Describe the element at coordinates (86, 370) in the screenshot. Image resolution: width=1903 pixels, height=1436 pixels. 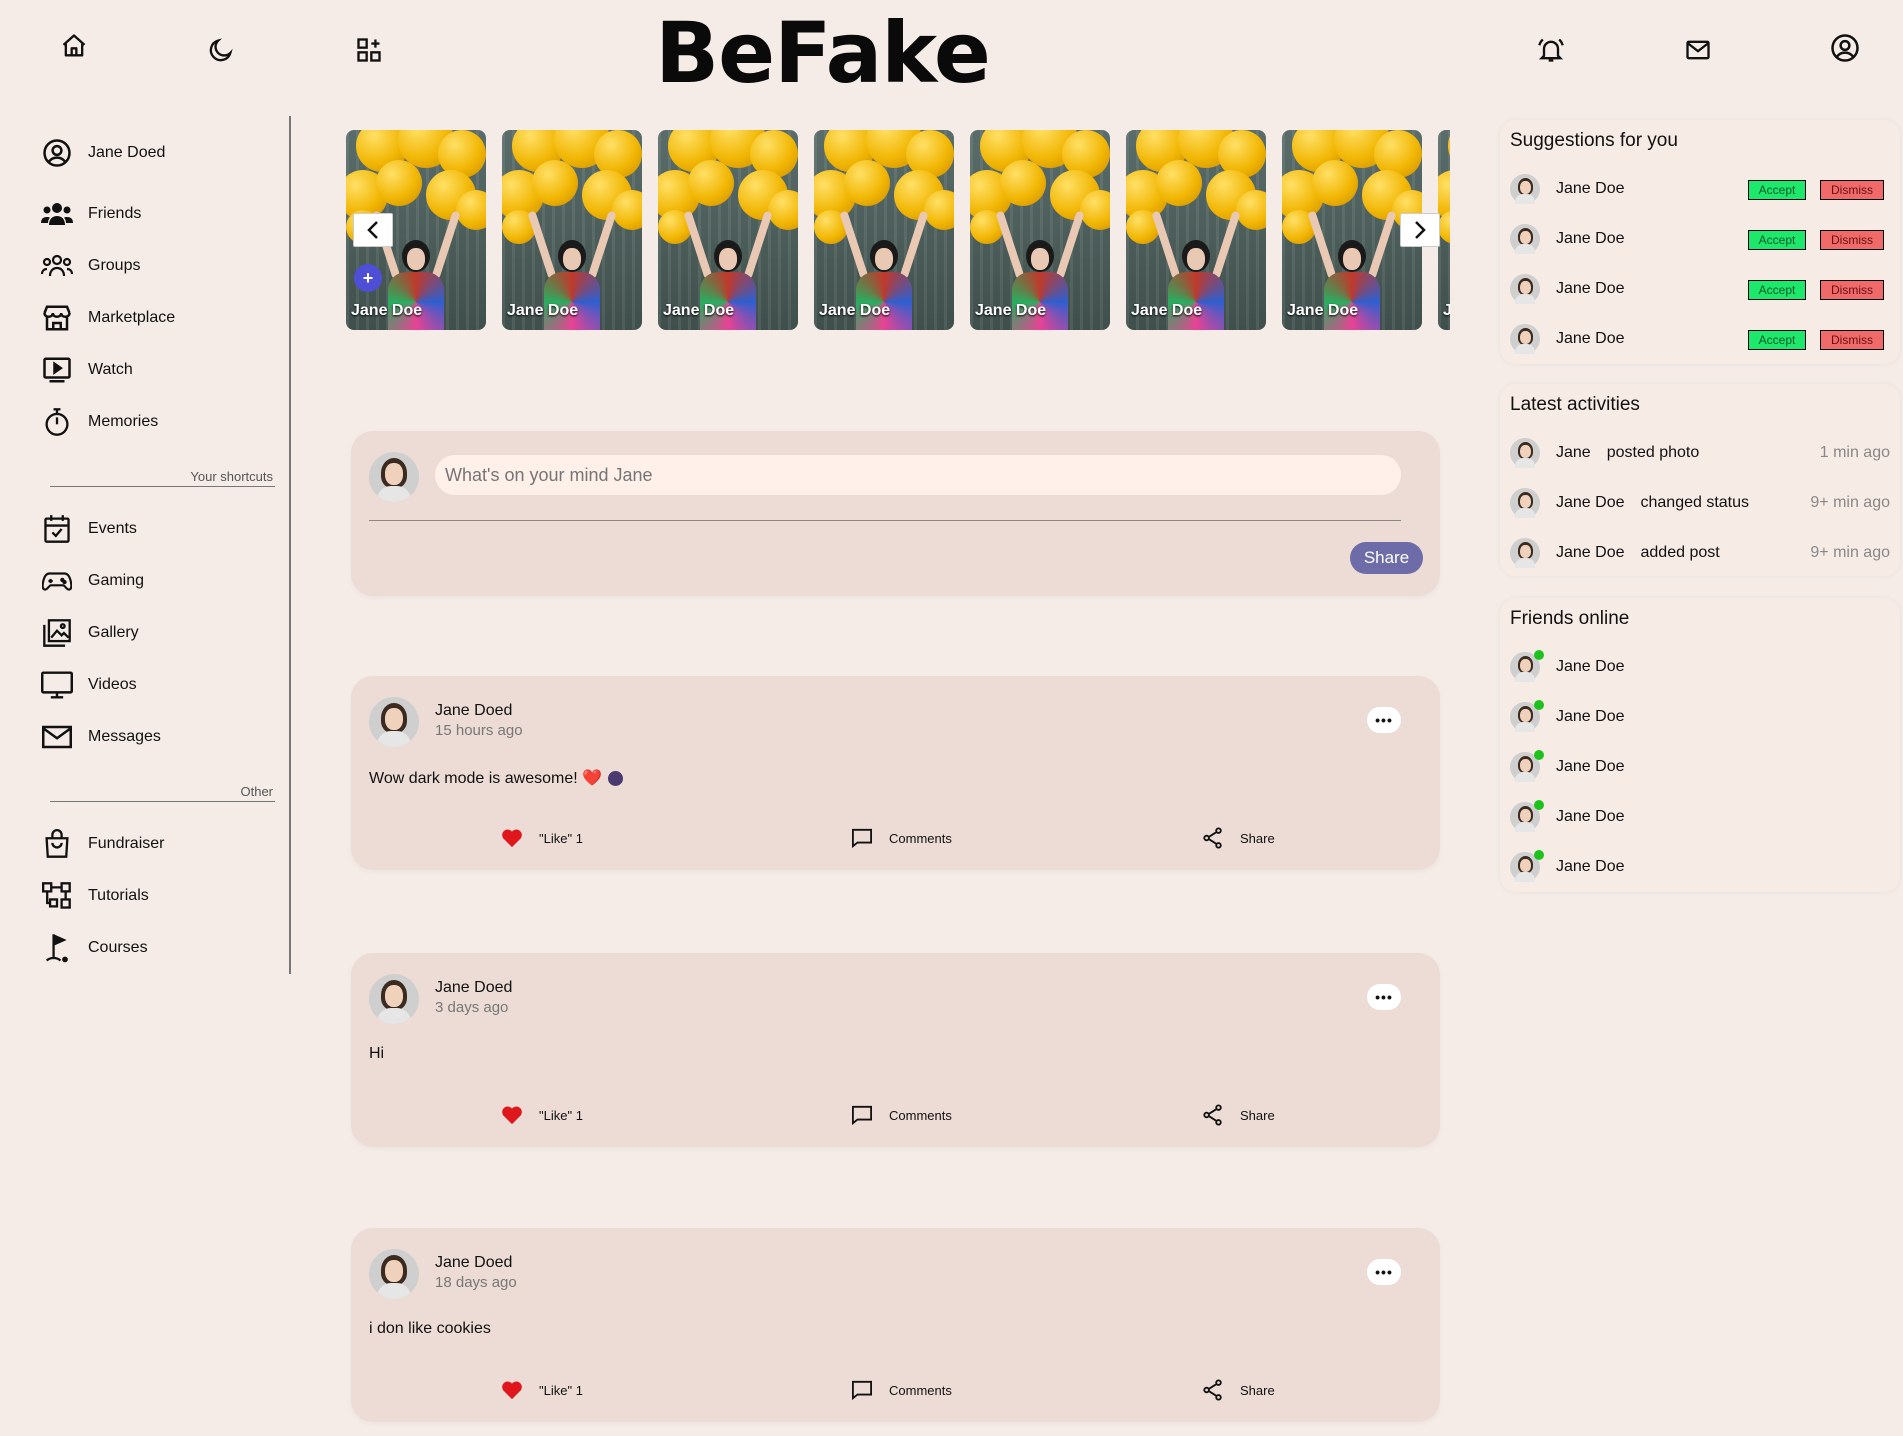
I see `sidebar-item-watch: Watch` at that location.